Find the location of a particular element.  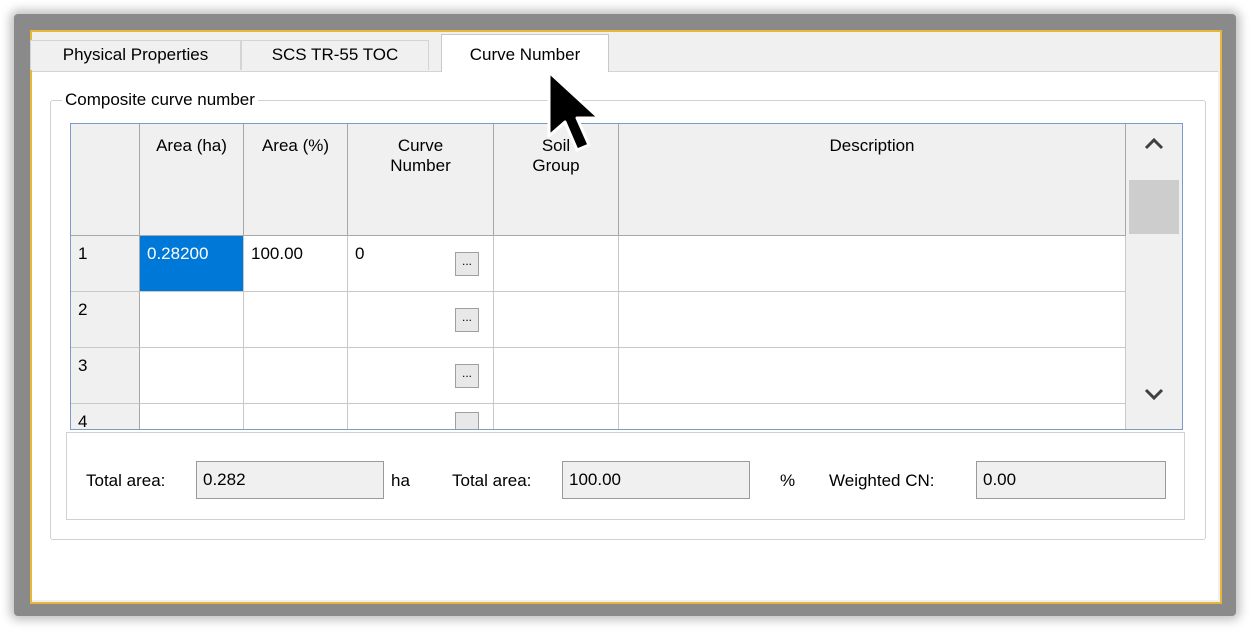

scroll-down-icon is located at coordinates (1154, 404).